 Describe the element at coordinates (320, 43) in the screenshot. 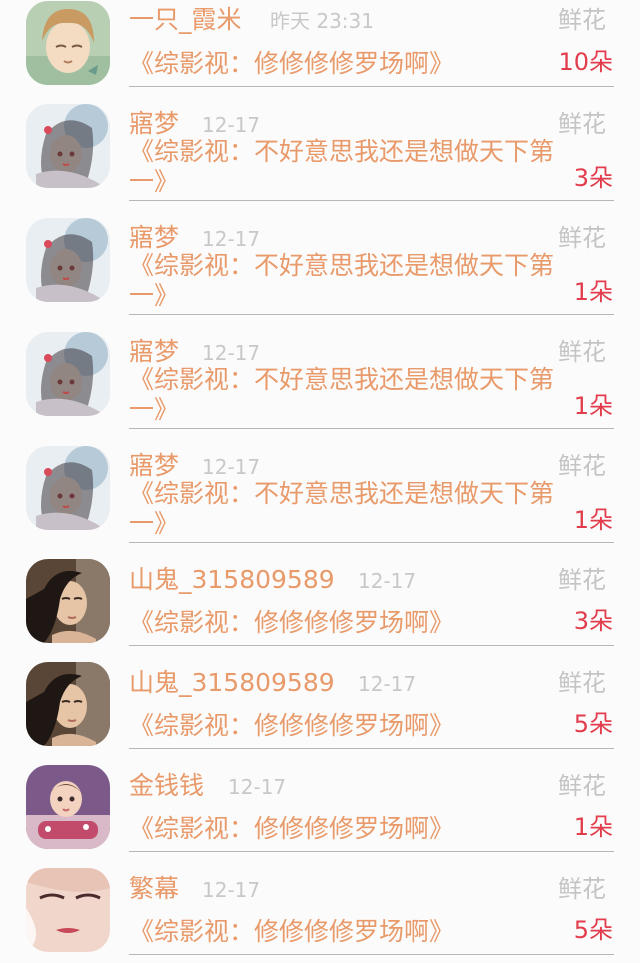

I see `list-item: 一只_霞米 昨天 23:31 鲜花 《综影视：修修修修罗场啊》 10朵` at that location.